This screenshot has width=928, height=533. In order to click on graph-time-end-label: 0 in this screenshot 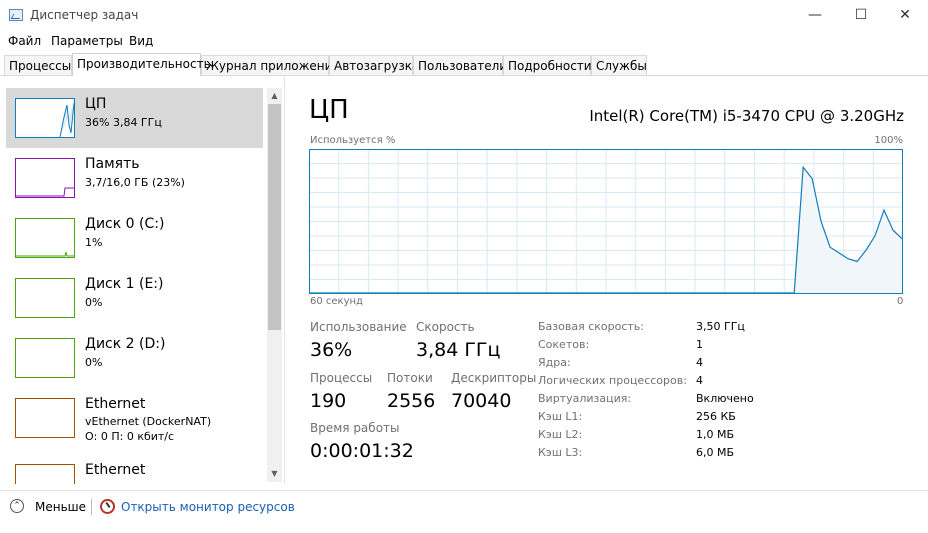, I will do `click(900, 301)`.